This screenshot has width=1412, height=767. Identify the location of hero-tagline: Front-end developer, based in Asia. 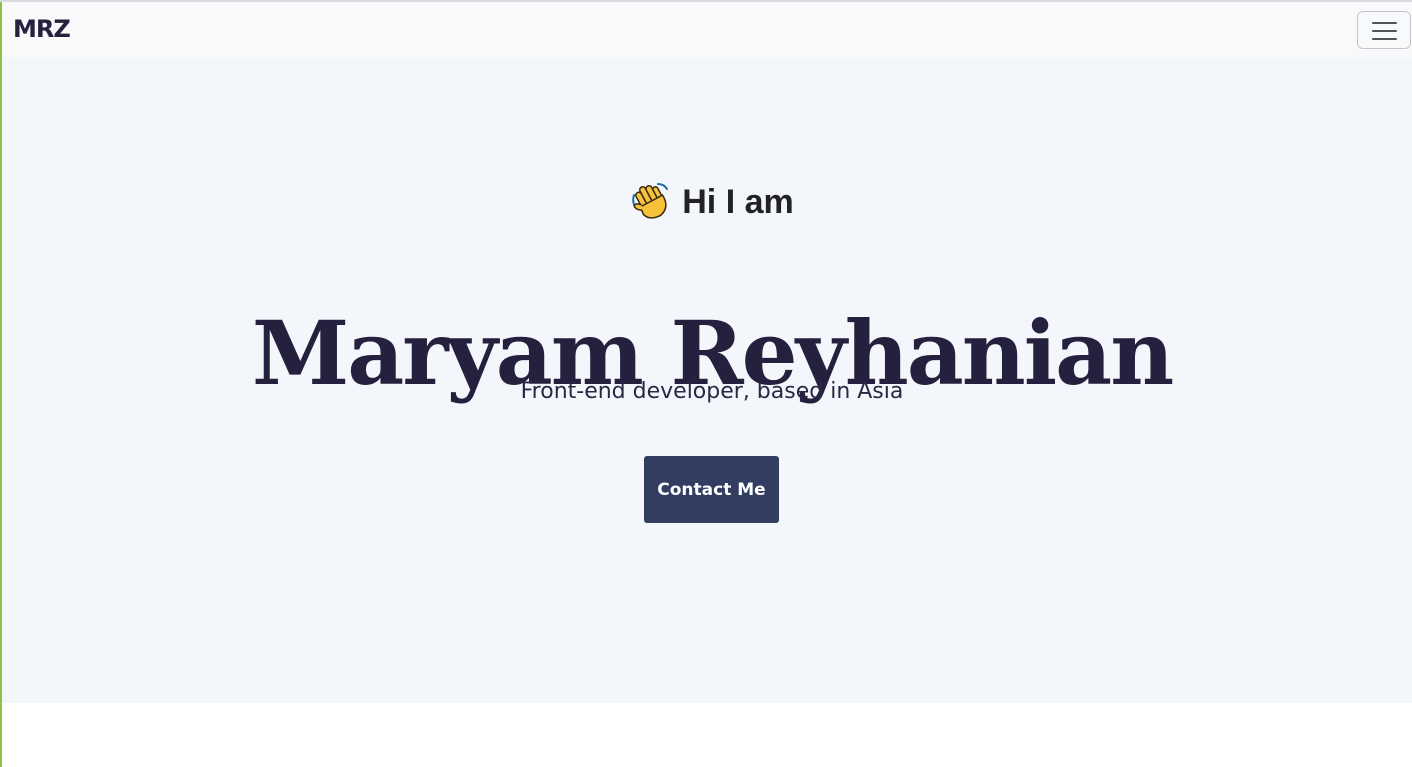
(712, 391).